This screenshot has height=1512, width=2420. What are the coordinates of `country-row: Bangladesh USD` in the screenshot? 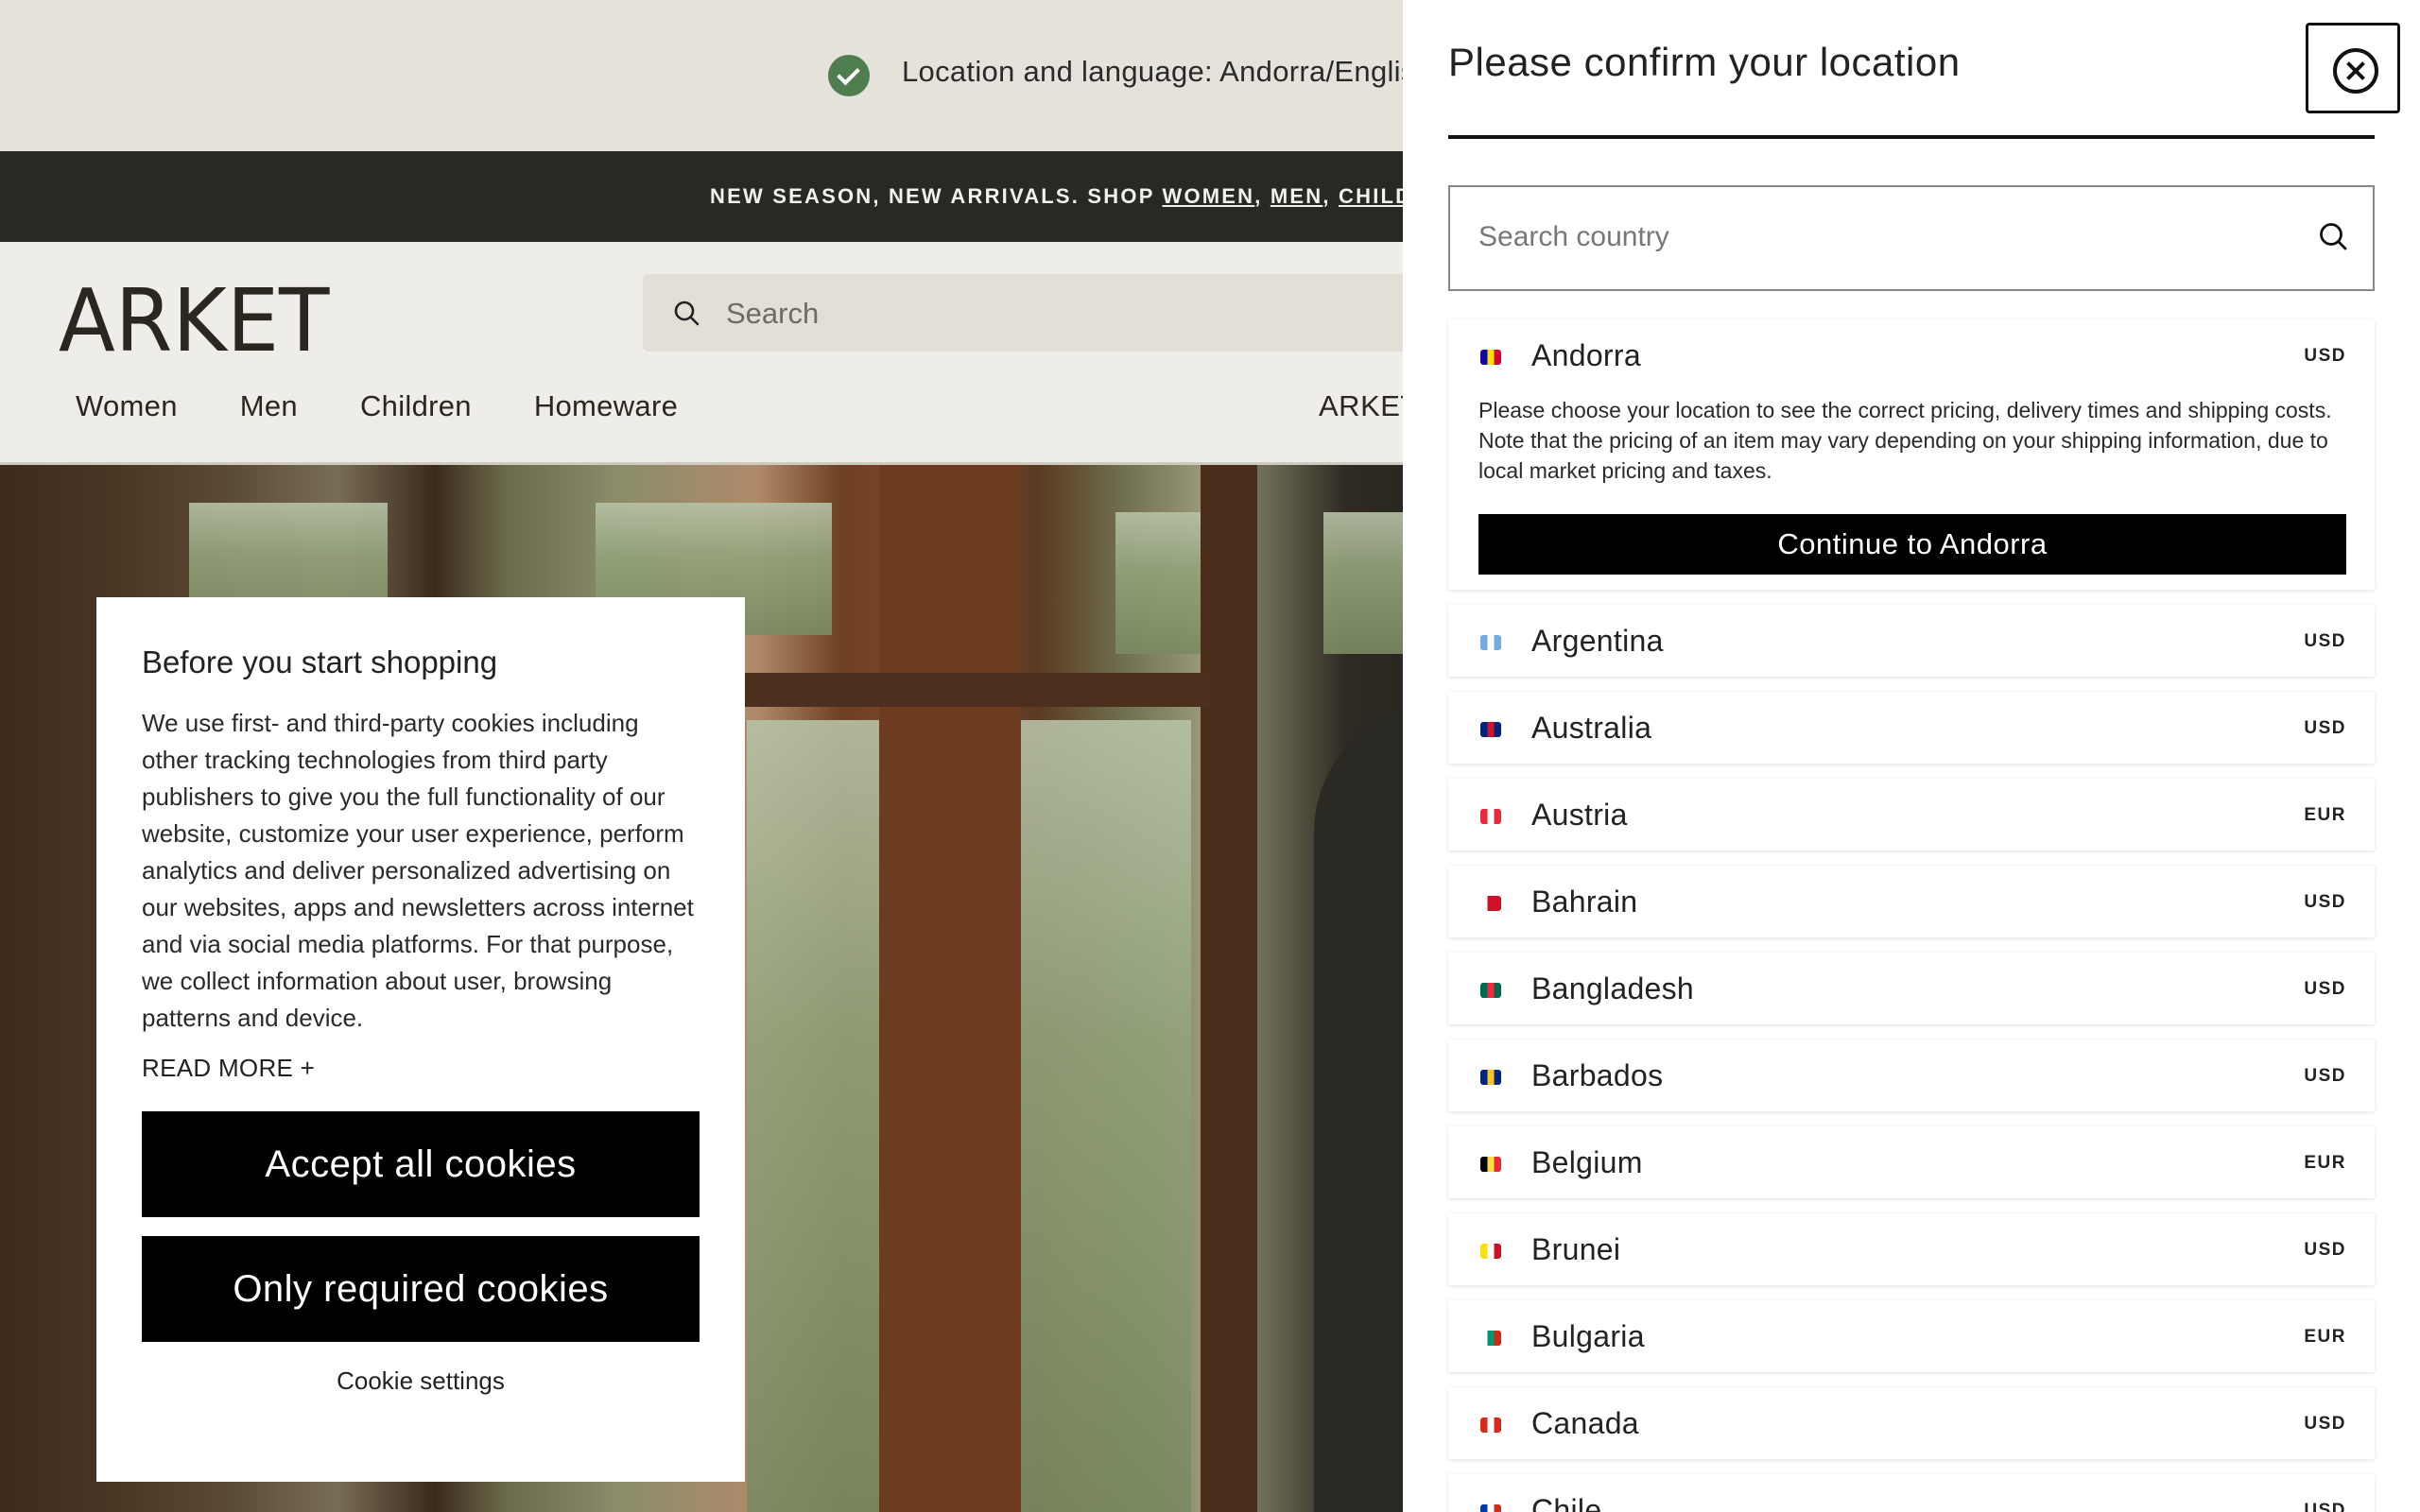 It's located at (1911, 988).